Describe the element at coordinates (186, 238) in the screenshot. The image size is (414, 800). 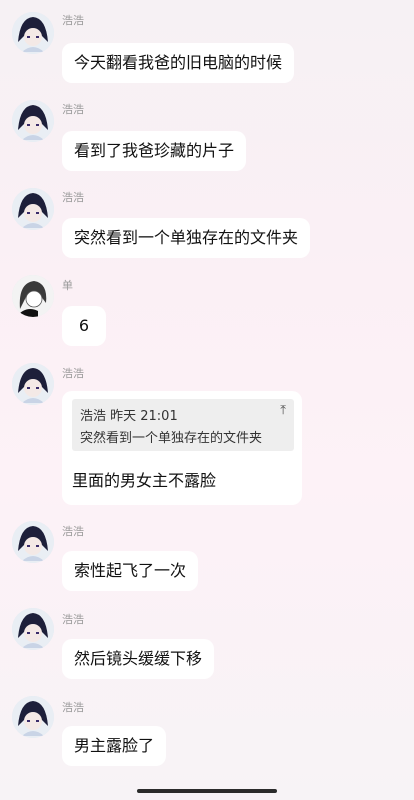
I see `message-bubble: 突然看到一个单独存在的文件夹` at that location.